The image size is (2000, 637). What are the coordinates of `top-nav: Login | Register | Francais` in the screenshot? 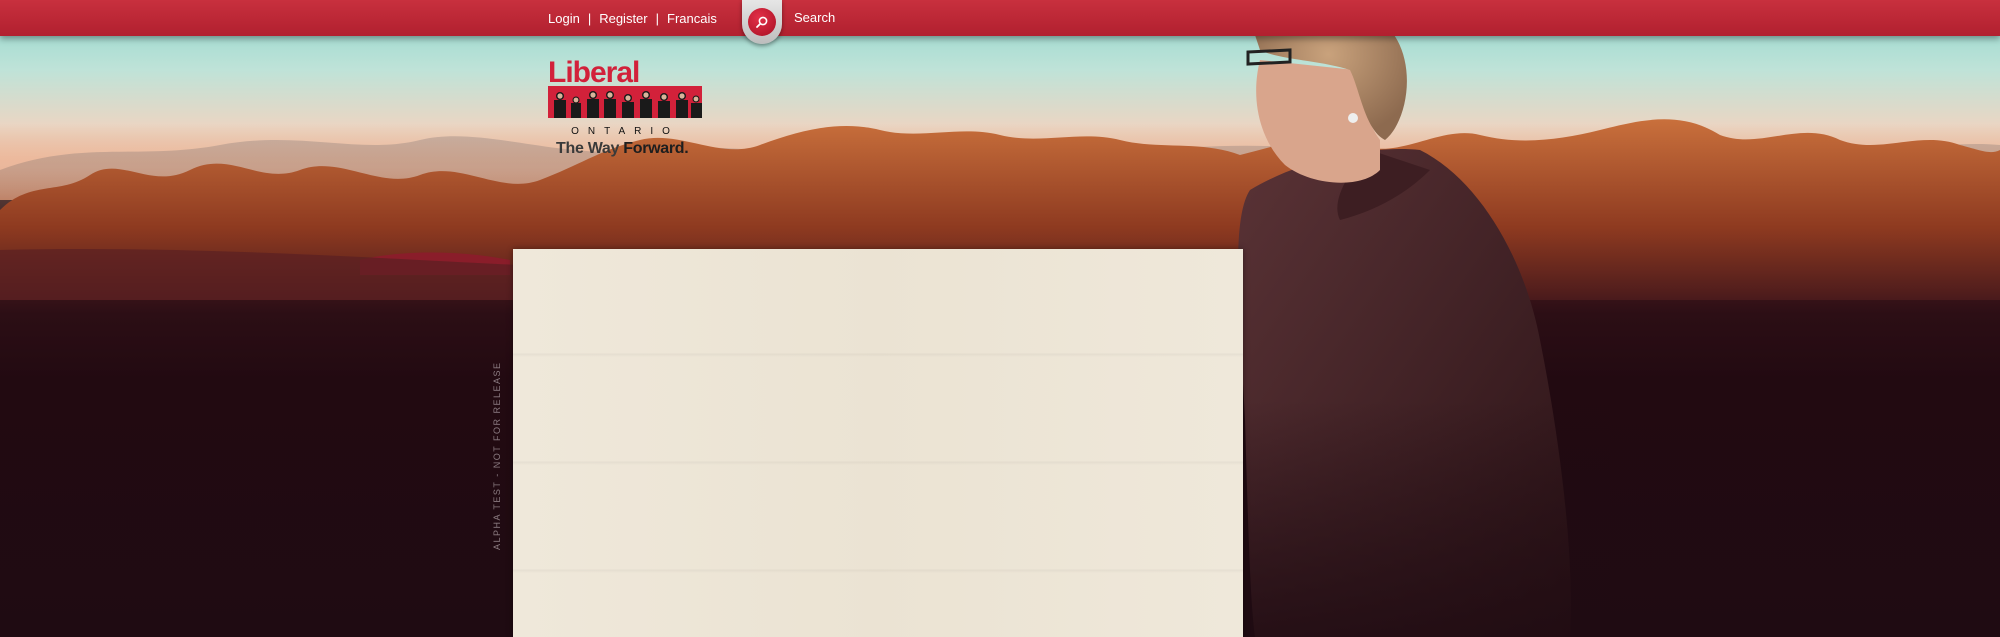 It's located at (632, 18).